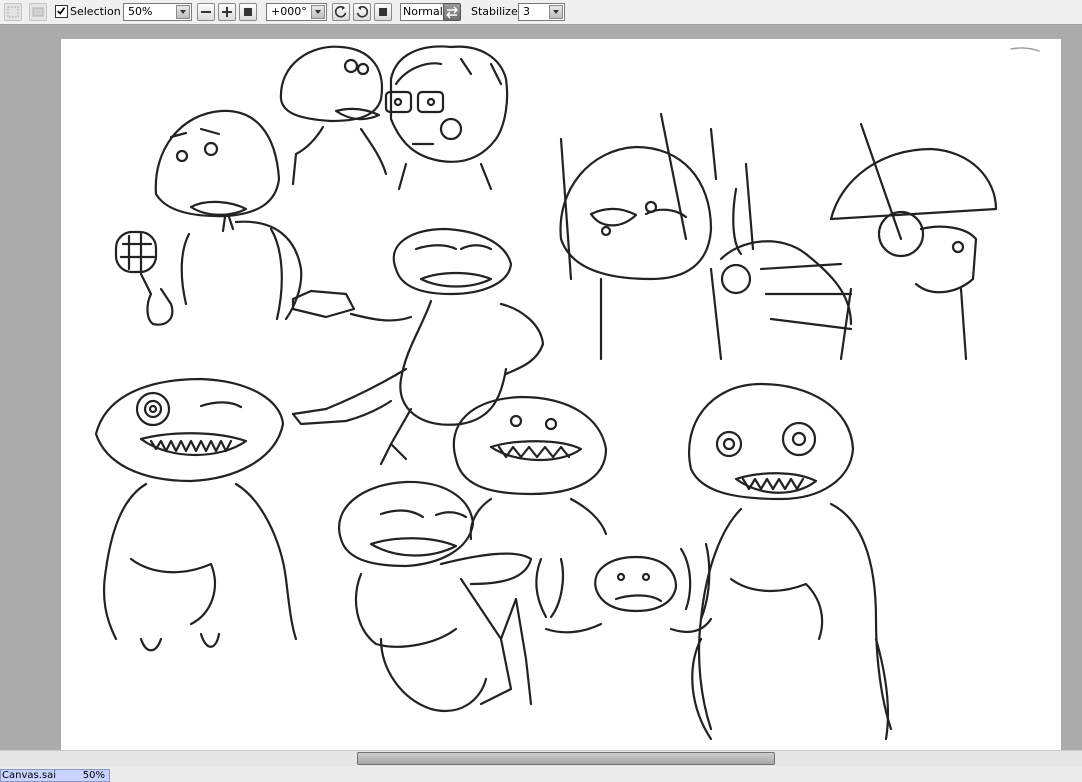 The width and height of the screenshot is (1082, 782). I want to click on rotate-right-icon, so click(362, 12).